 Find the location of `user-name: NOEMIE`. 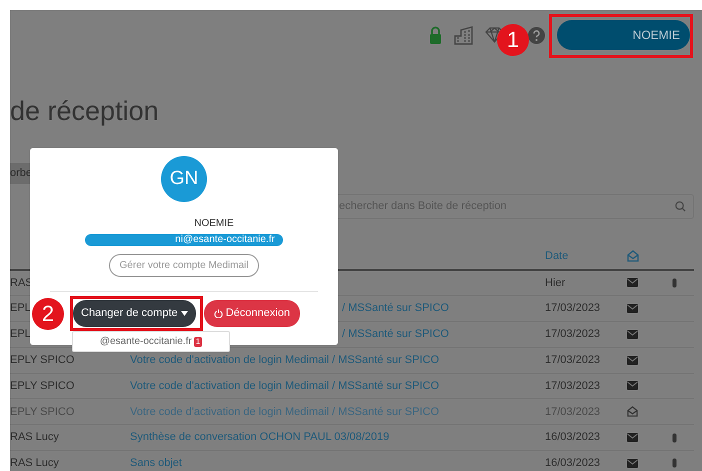

user-name: NOEMIE is located at coordinates (213, 224).